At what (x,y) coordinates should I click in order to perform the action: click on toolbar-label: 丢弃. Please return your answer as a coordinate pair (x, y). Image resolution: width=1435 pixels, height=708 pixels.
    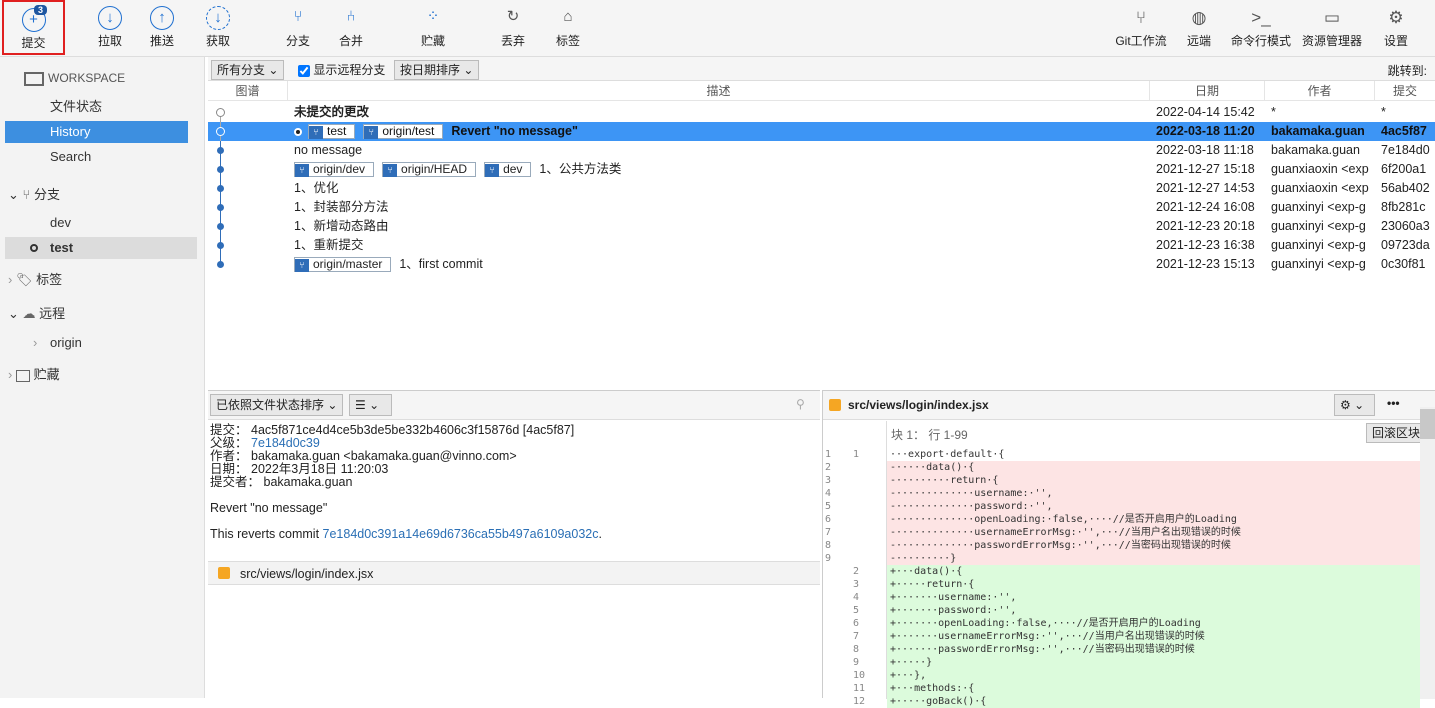
    Looking at the image, I should click on (512, 41).